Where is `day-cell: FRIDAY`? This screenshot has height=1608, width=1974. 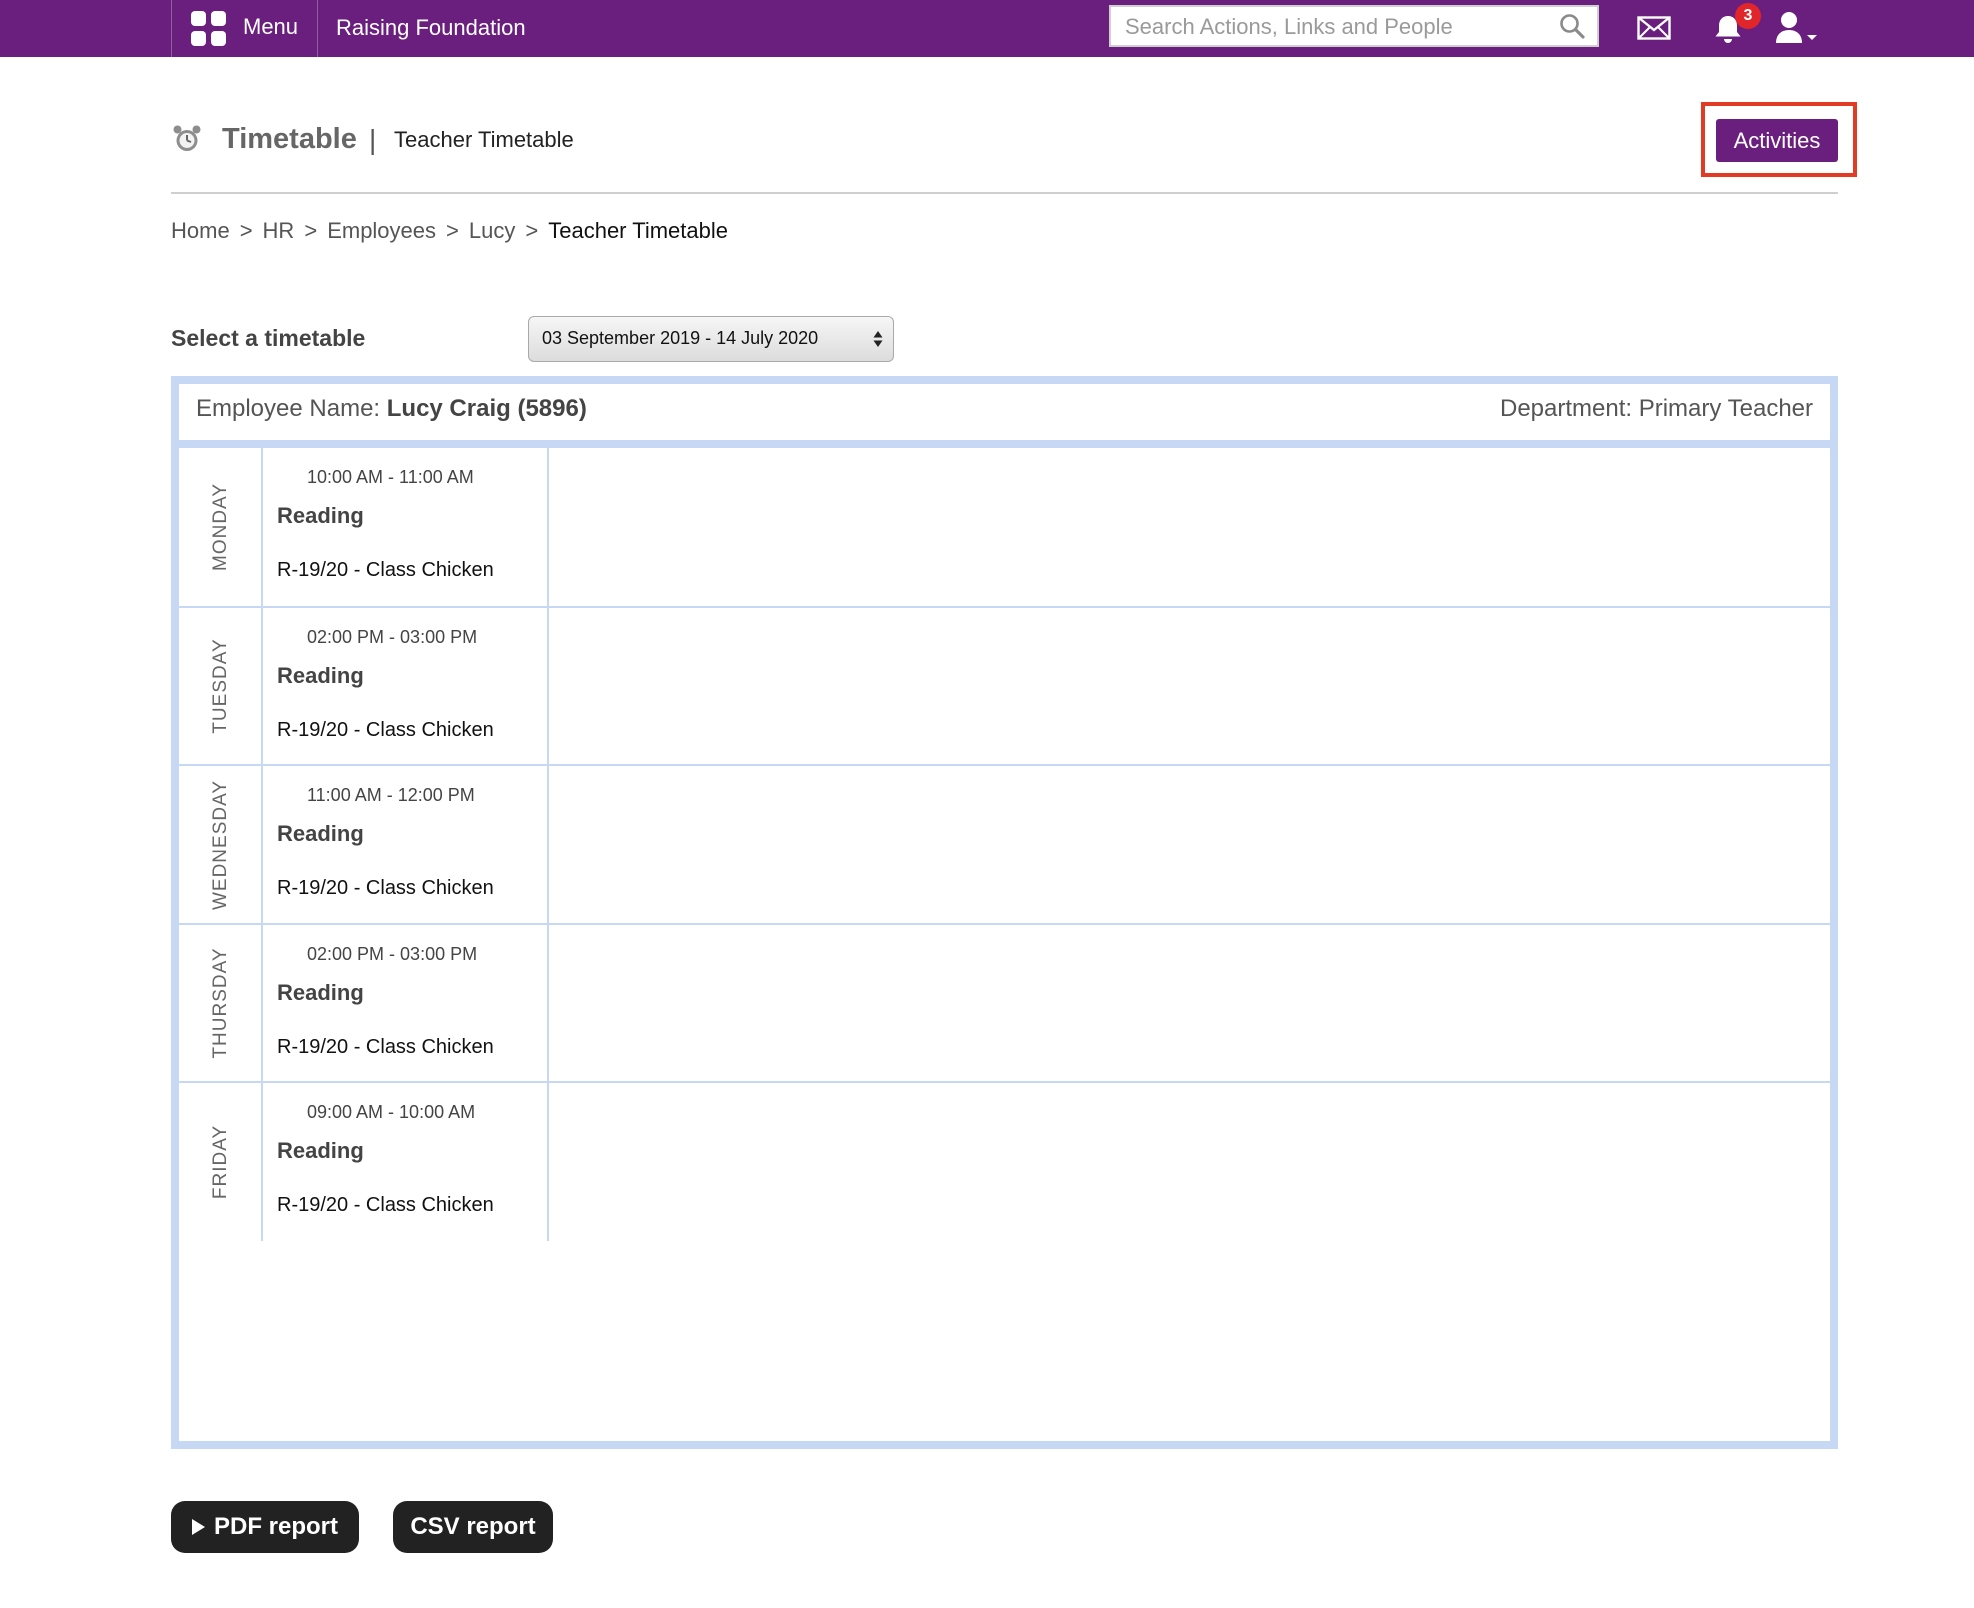
day-cell: FRIDAY is located at coordinates (221, 1162).